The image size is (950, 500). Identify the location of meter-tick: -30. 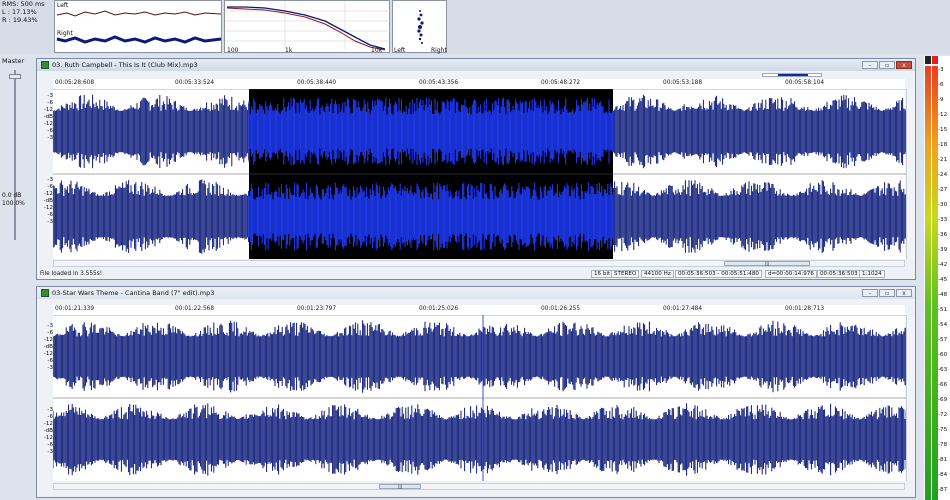
(943, 205).